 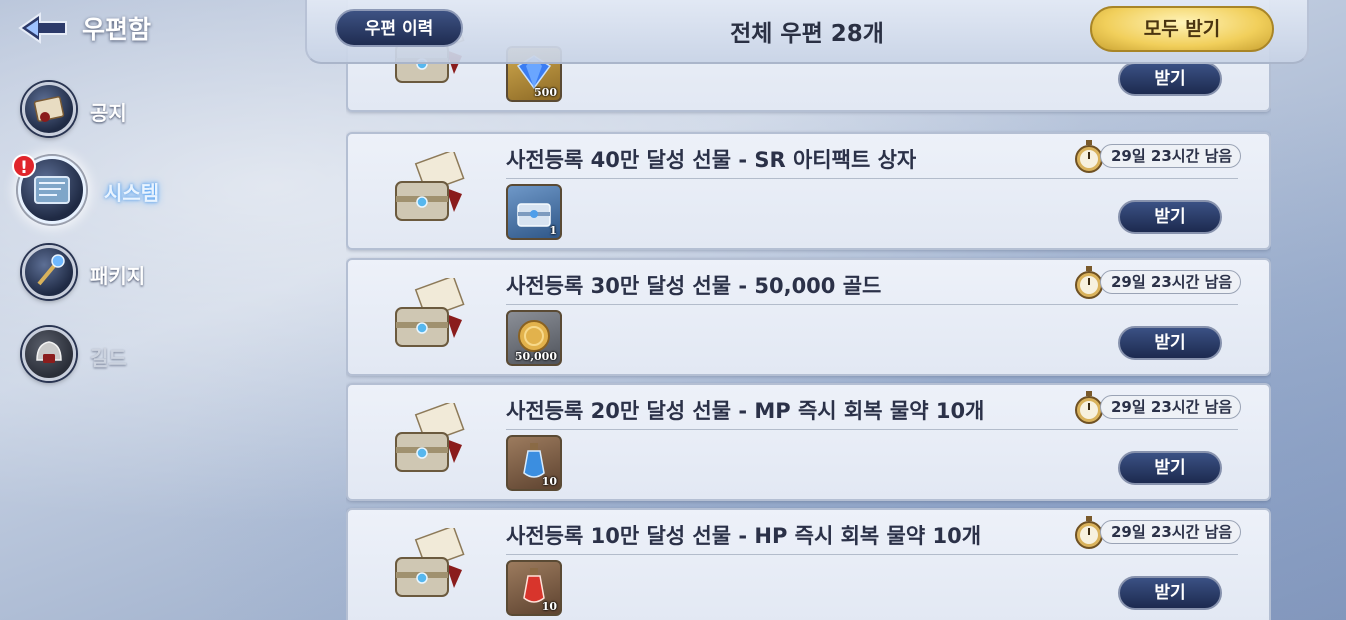 What do you see at coordinates (117, 29) in the screenshot?
I see `mailbox-title: 우편함` at bounding box center [117, 29].